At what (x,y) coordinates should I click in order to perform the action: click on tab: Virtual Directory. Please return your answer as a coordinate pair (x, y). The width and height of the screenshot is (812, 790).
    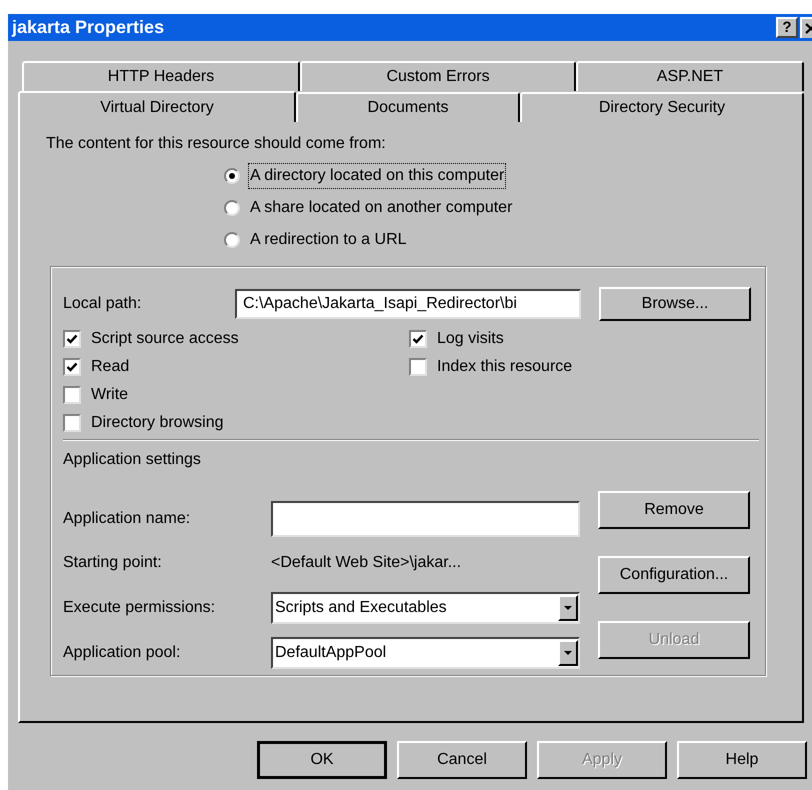
    Looking at the image, I should click on (157, 106).